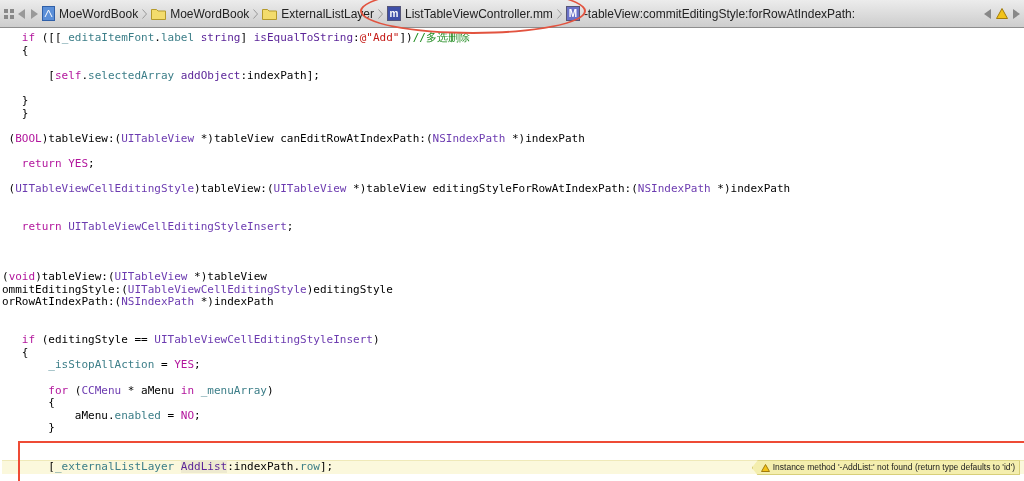 This screenshot has height=481, width=1024. Describe the element at coordinates (34, 13) in the screenshot. I see `forward-icon` at that location.